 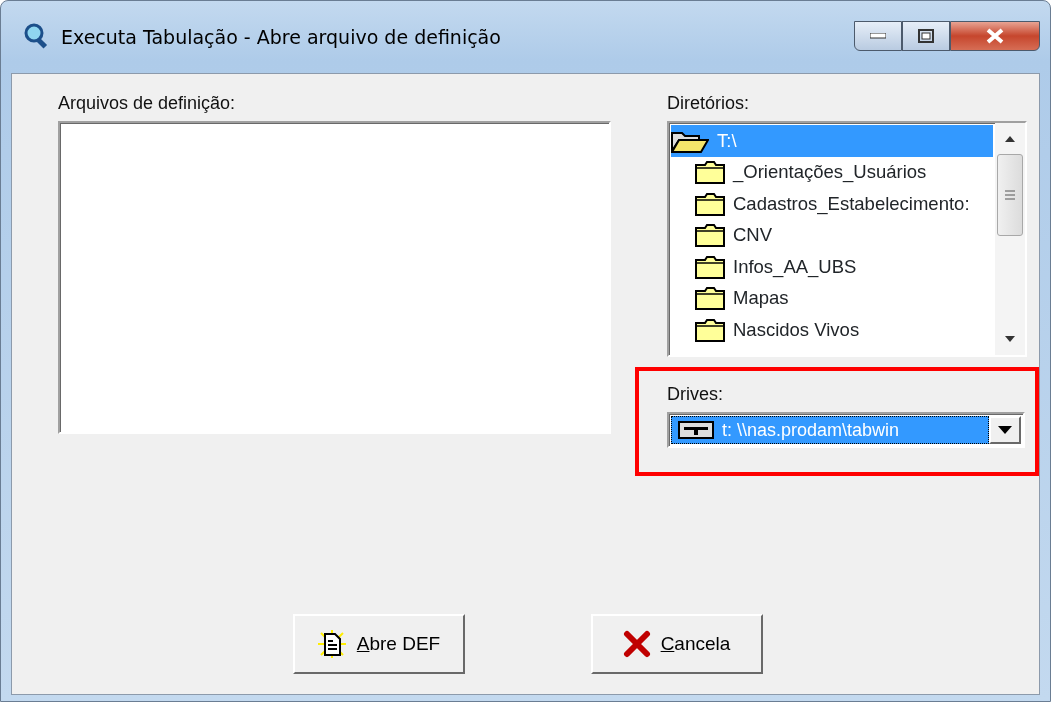 What do you see at coordinates (636, 644) in the screenshot?
I see `cross-icon` at bounding box center [636, 644].